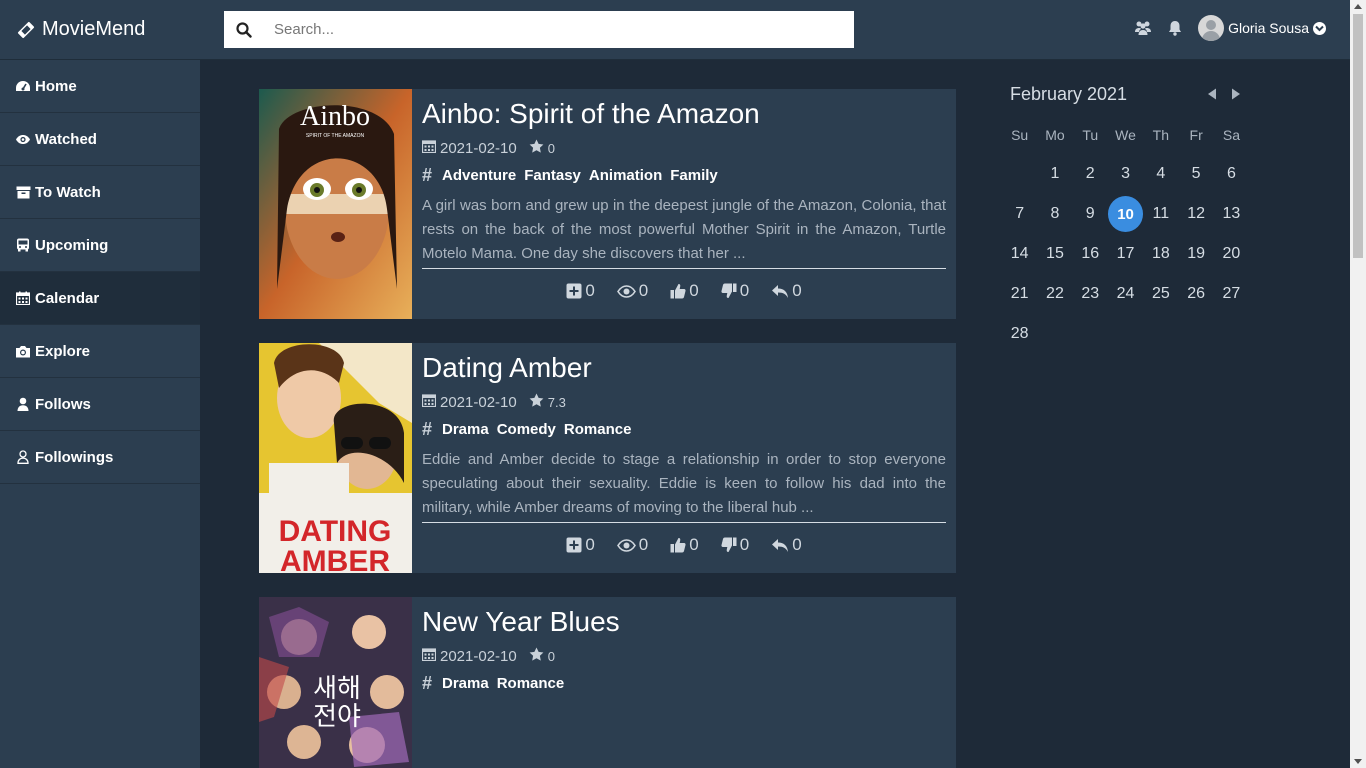 The height and width of the screenshot is (768, 1366). Describe the element at coordinates (625, 175) in the screenshot. I see `genre-tag: Animation` at that location.